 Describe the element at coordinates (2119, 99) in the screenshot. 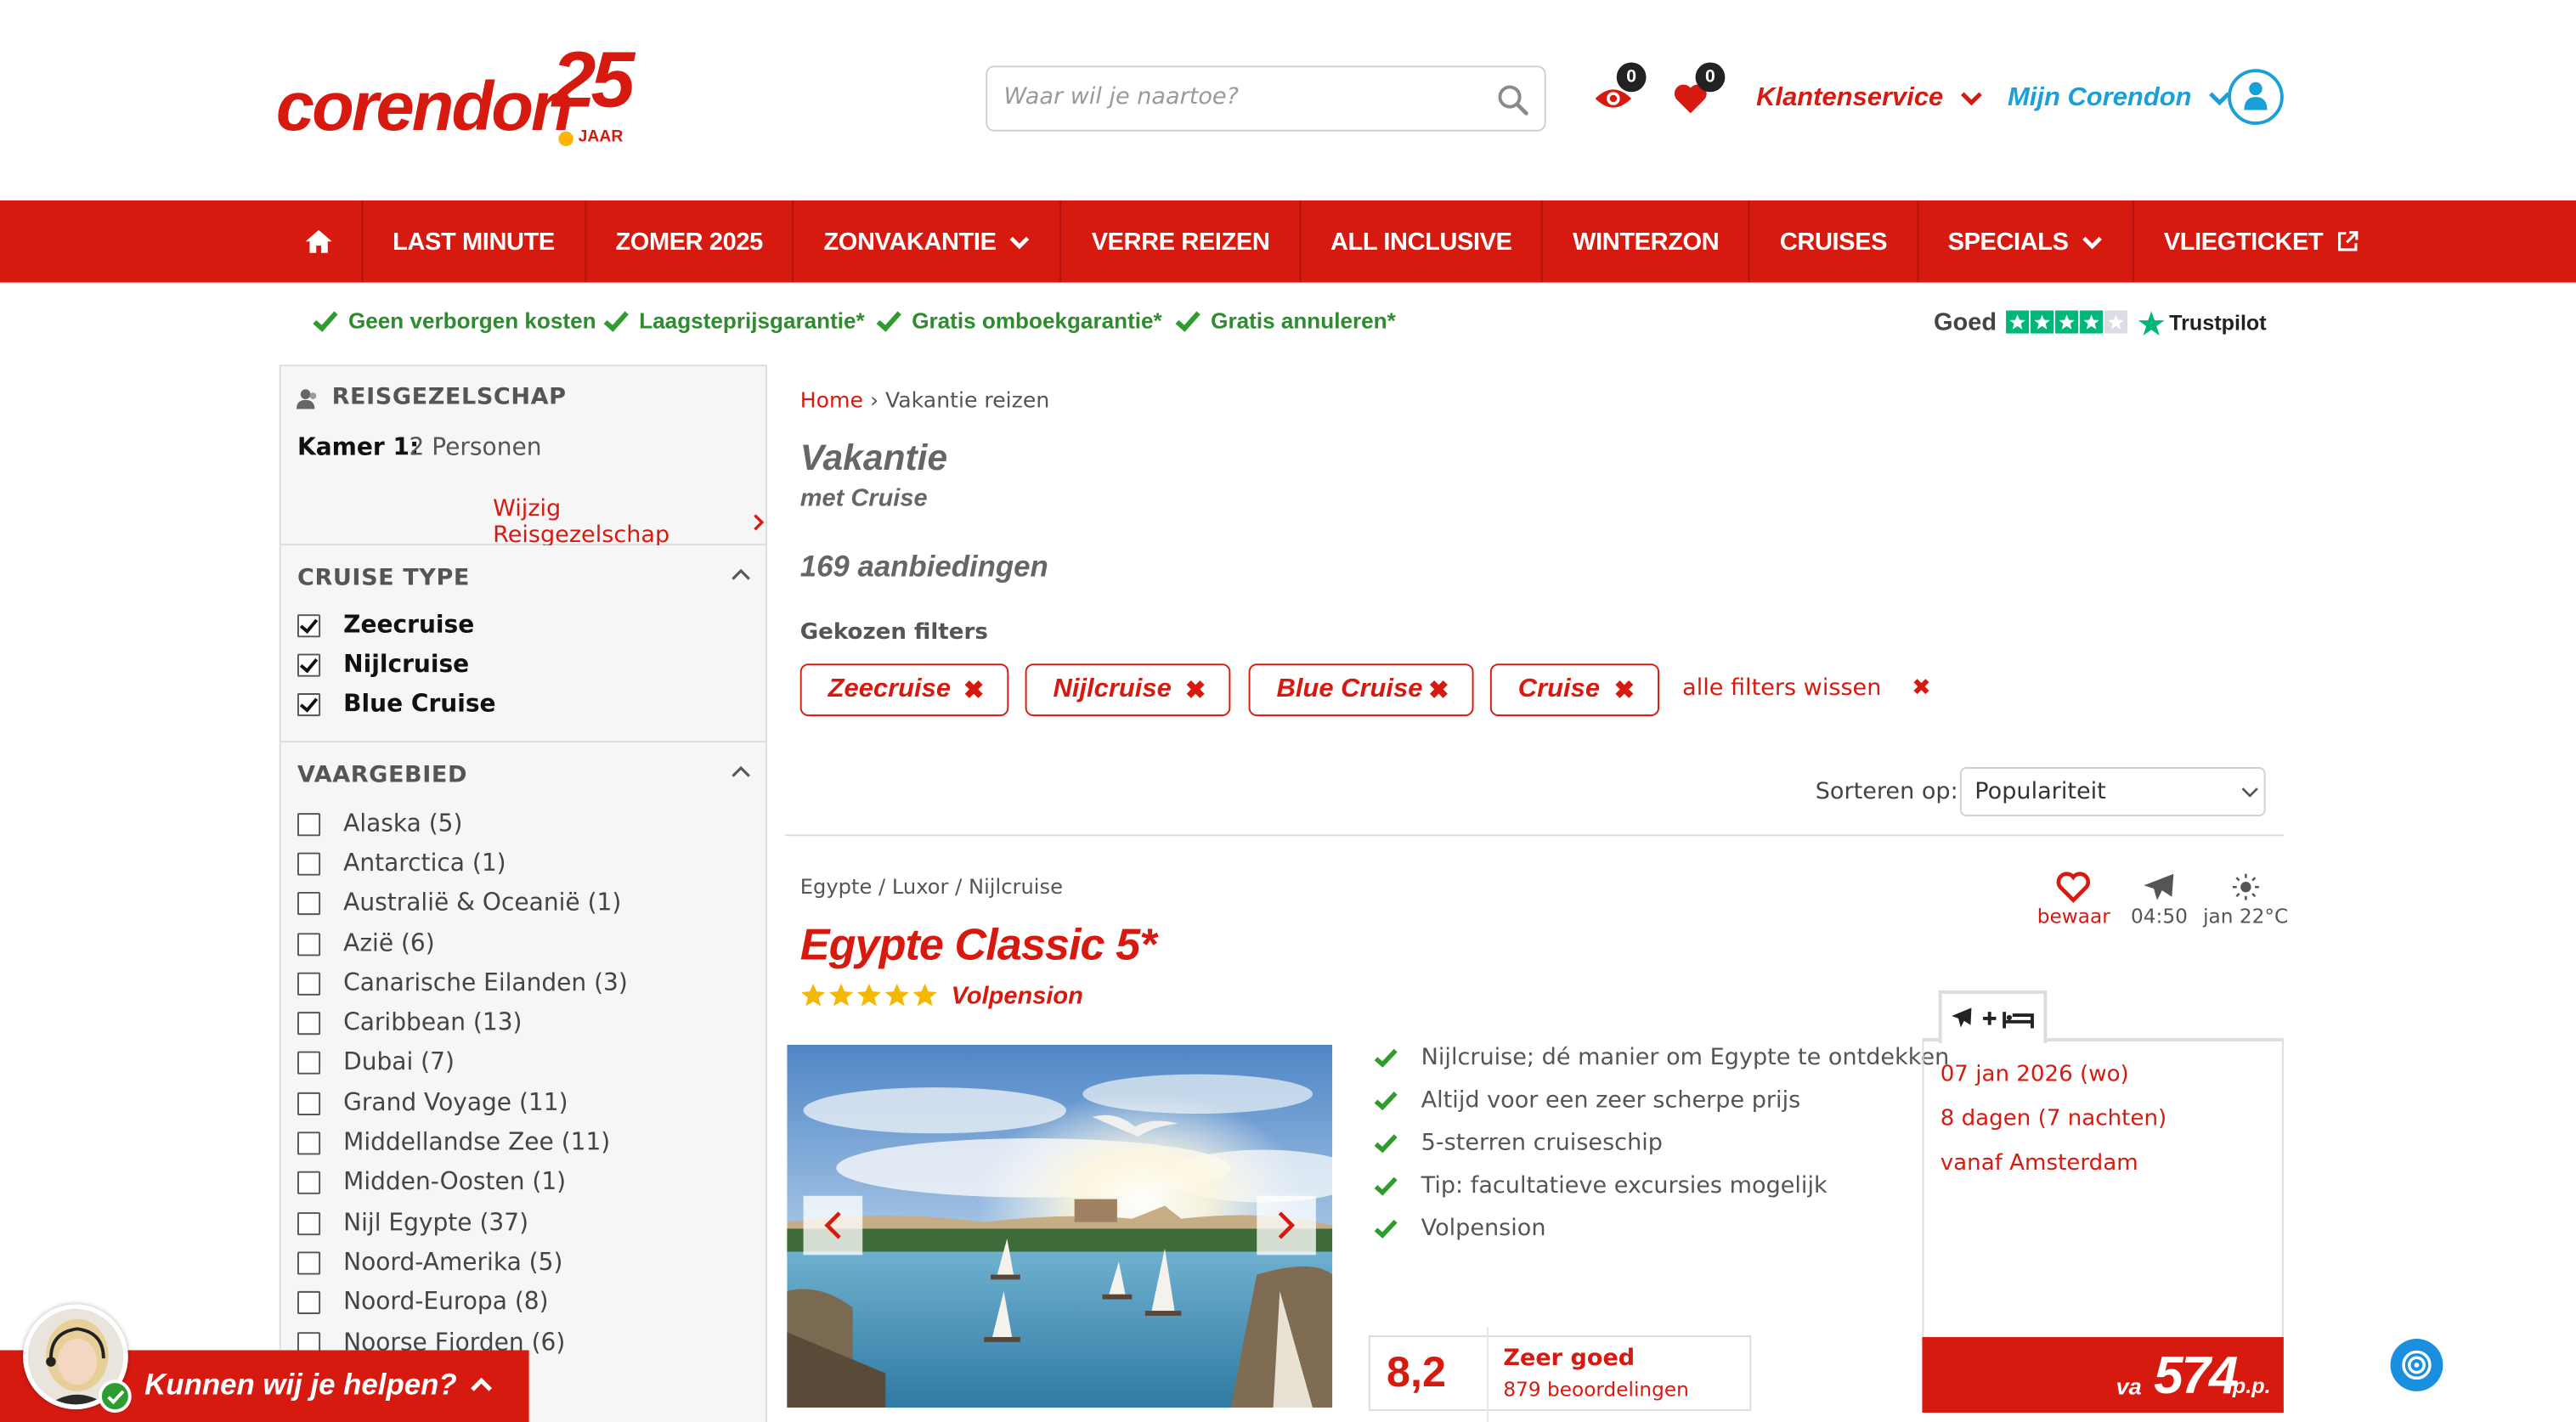

I see `my-account-menu: Mijn Corendon` at that location.